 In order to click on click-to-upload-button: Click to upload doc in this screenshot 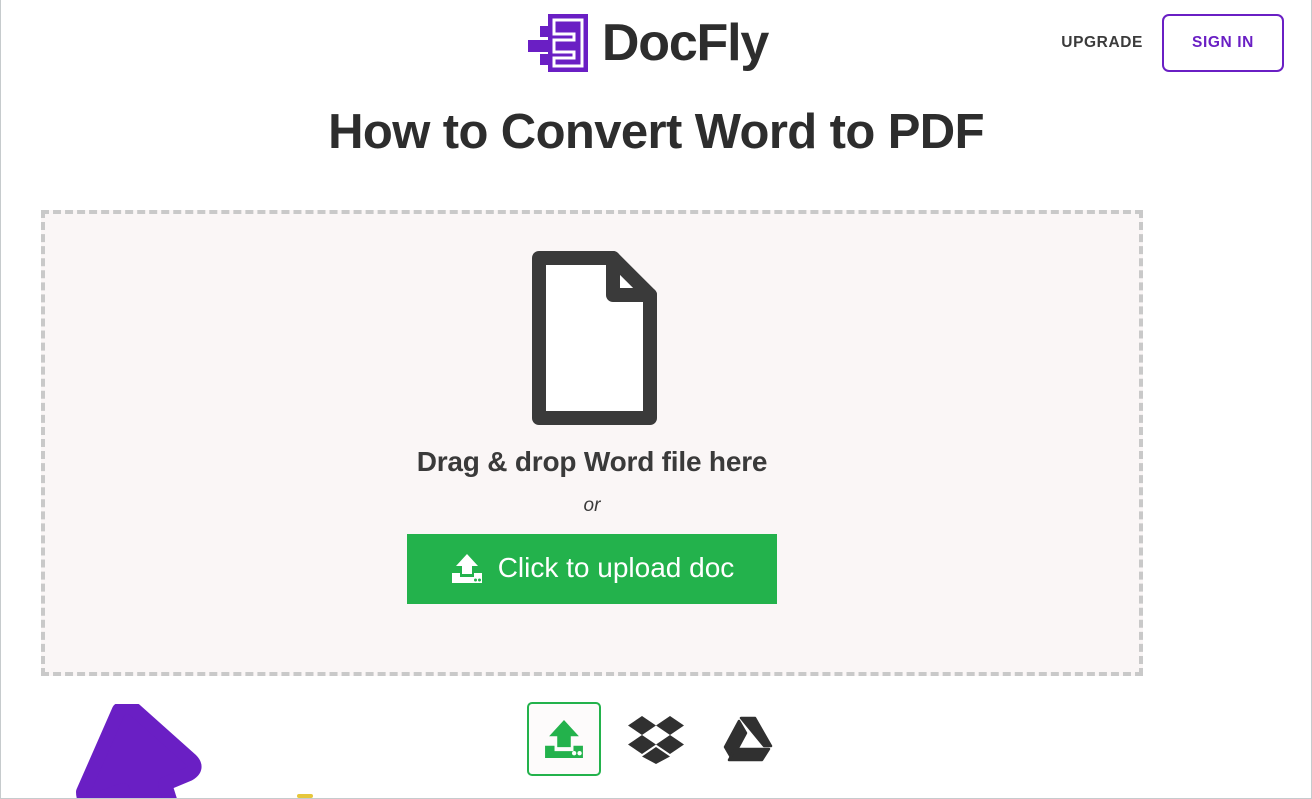, I will do `click(592, 569)`.